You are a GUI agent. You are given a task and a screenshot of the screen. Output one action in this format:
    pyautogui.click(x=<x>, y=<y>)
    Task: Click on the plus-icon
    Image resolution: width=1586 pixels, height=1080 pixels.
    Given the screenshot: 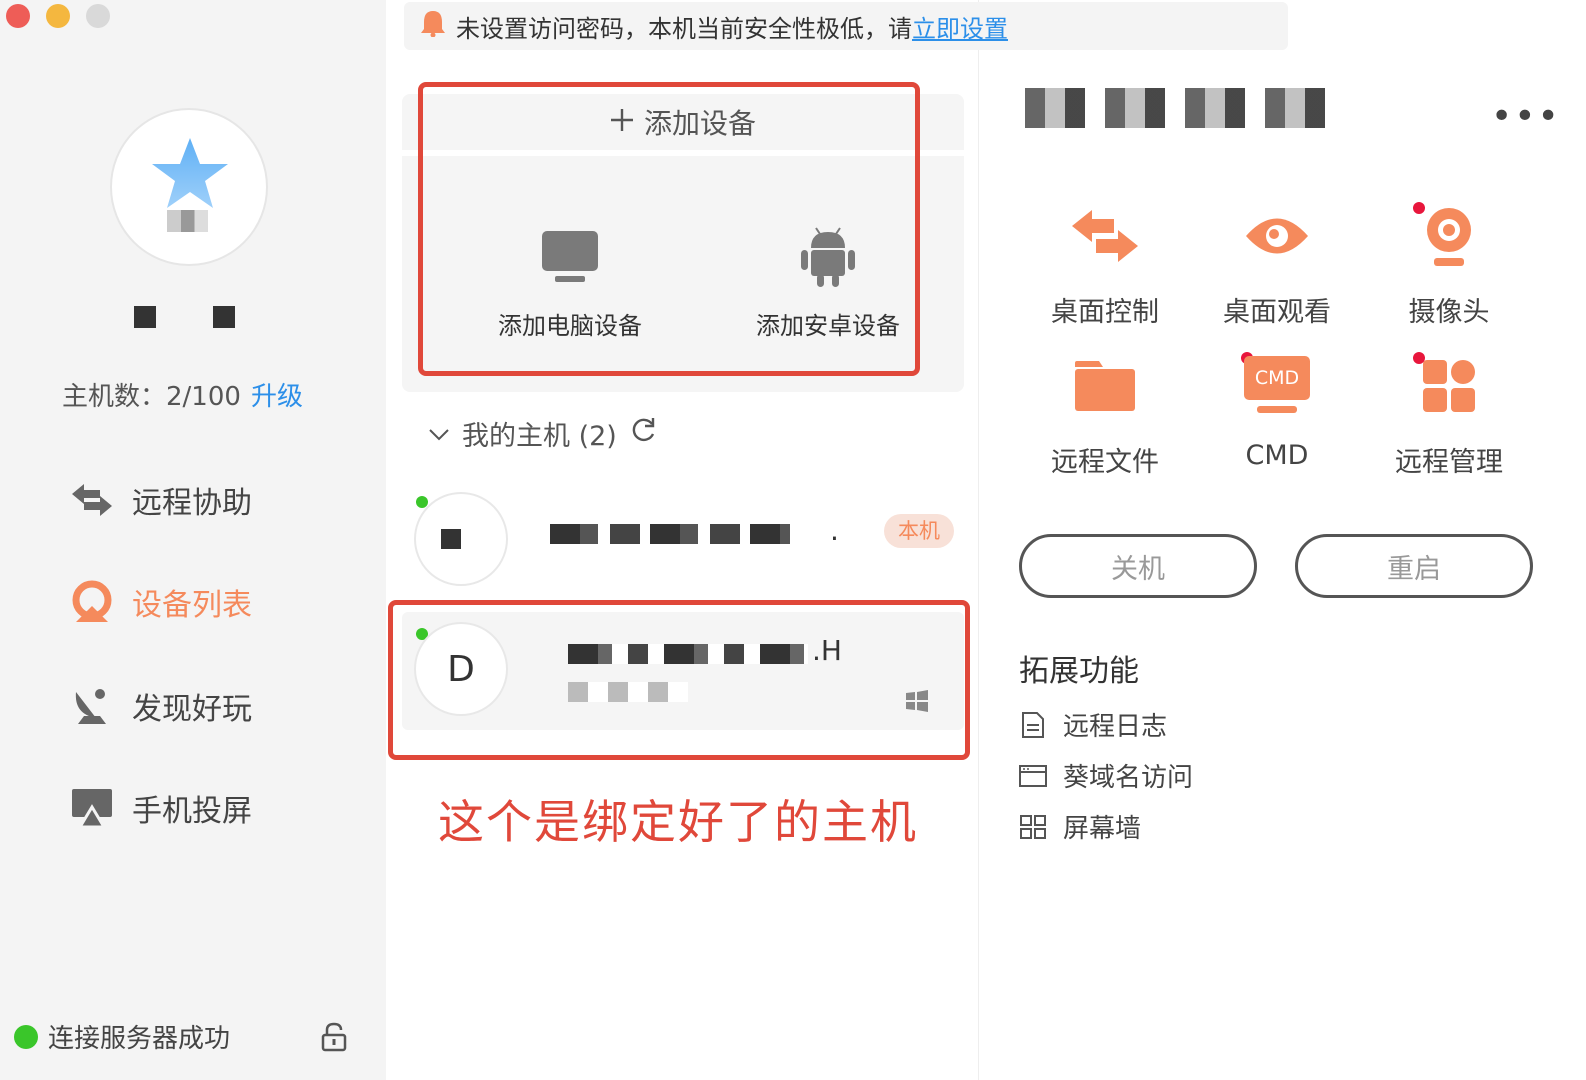 What is the action you would take?
    pyautogui.click(x=622, y=122)
    